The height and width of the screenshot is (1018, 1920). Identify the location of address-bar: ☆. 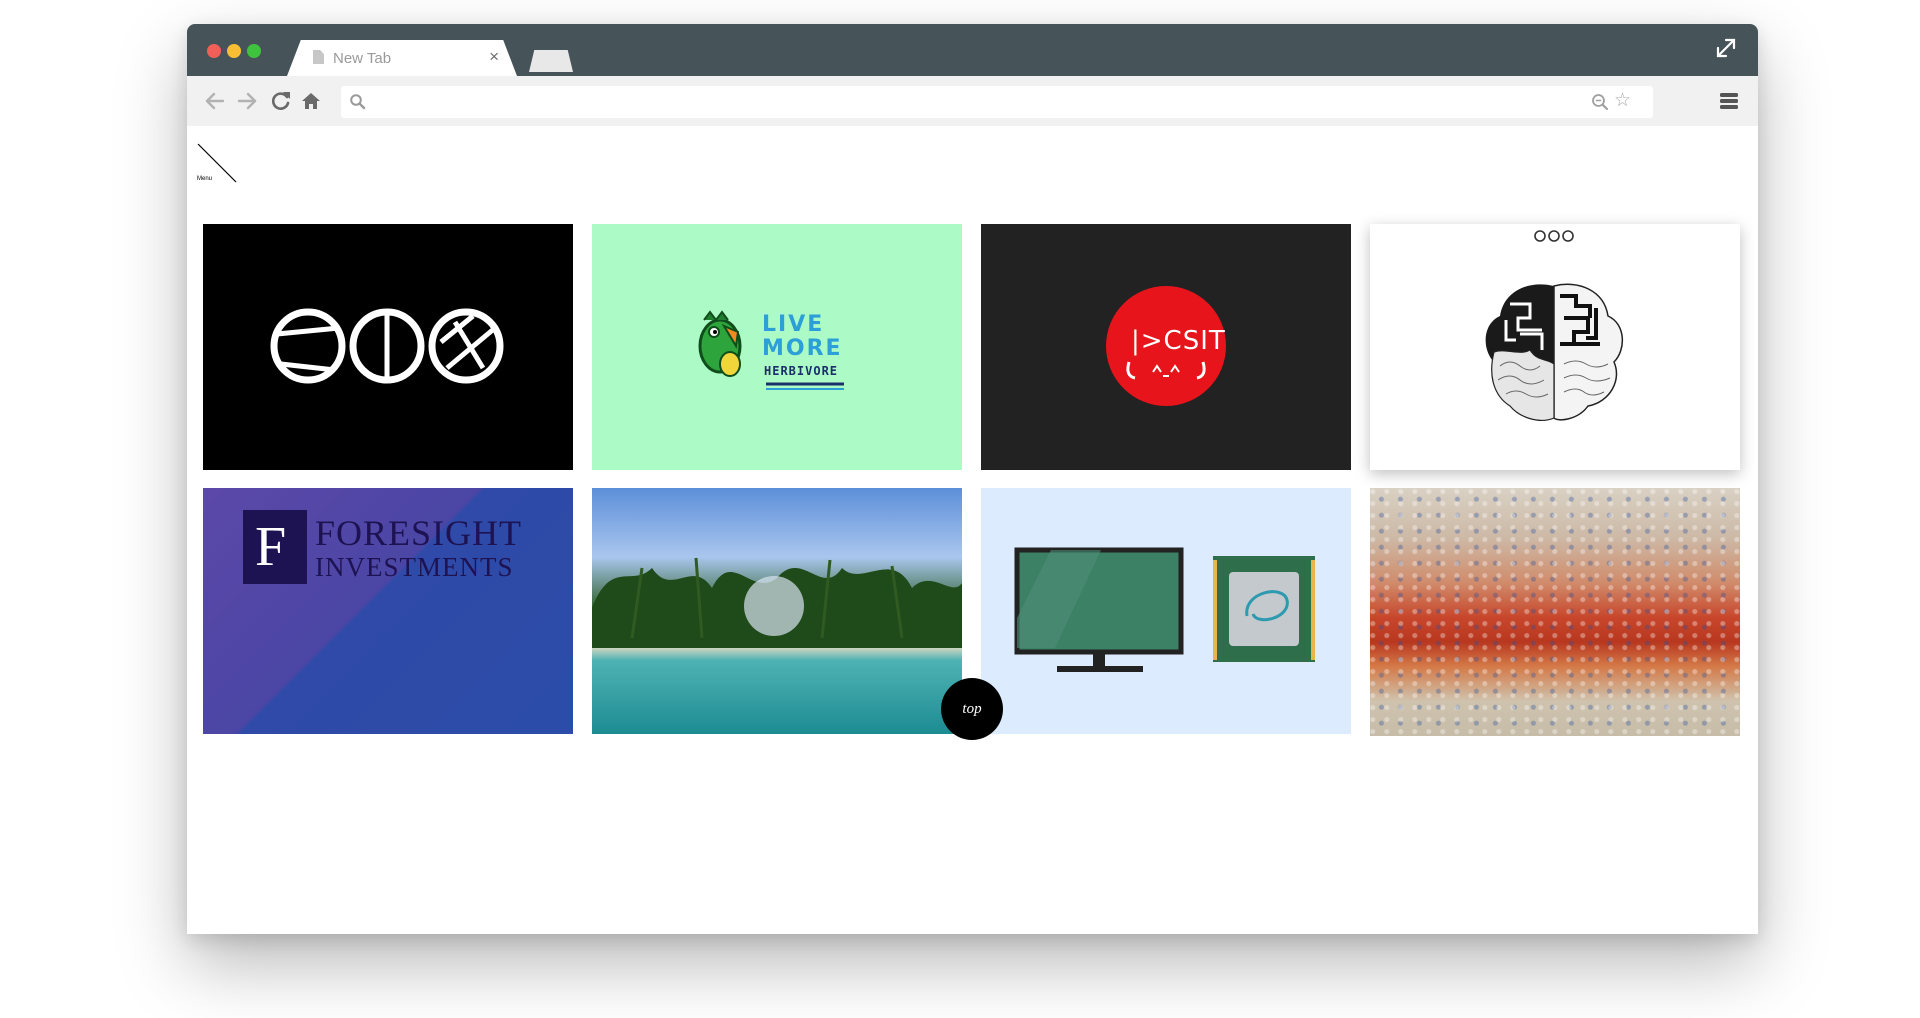
(997, 102).